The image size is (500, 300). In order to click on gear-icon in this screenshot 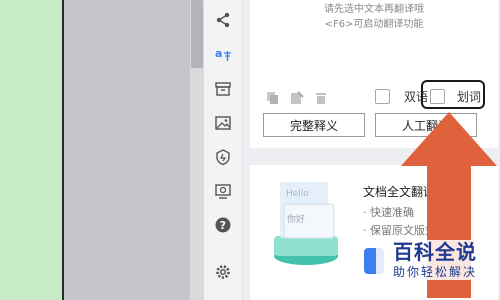, I will do `click(223, 272)`.